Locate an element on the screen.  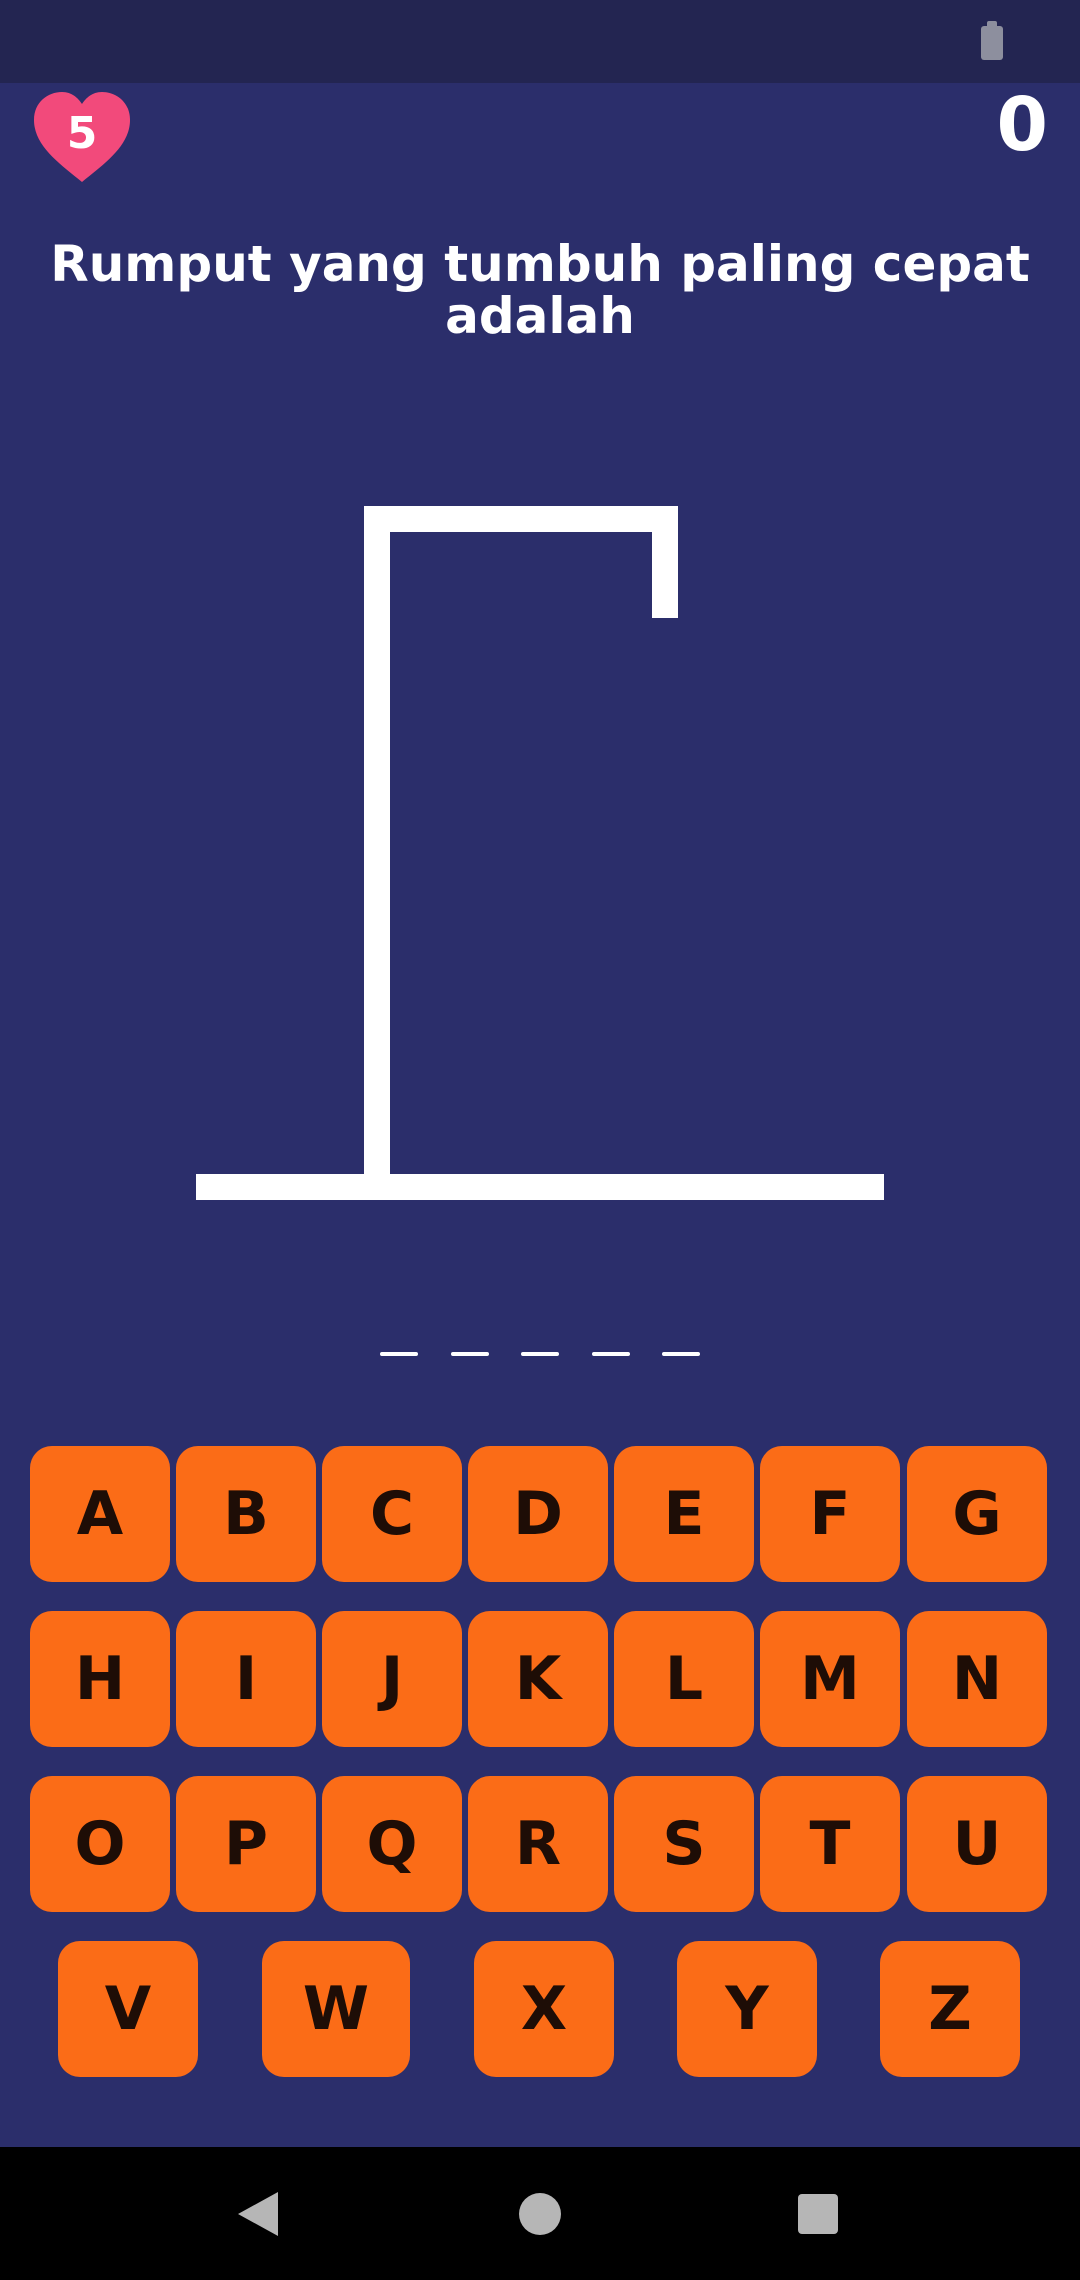
key-n: N is located at coordinates (977, 1679).